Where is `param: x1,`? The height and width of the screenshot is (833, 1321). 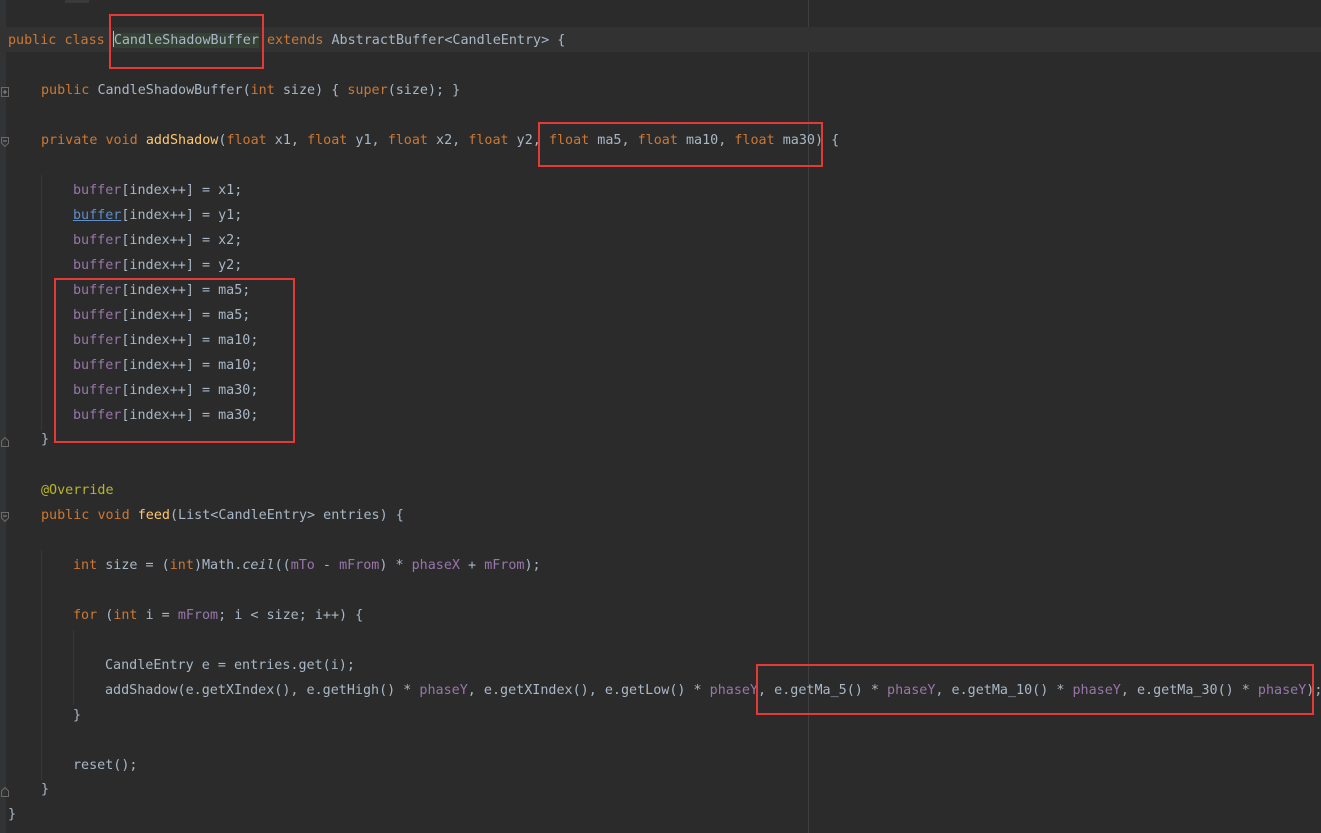 param: x1, is located at coordinates (287, 140).